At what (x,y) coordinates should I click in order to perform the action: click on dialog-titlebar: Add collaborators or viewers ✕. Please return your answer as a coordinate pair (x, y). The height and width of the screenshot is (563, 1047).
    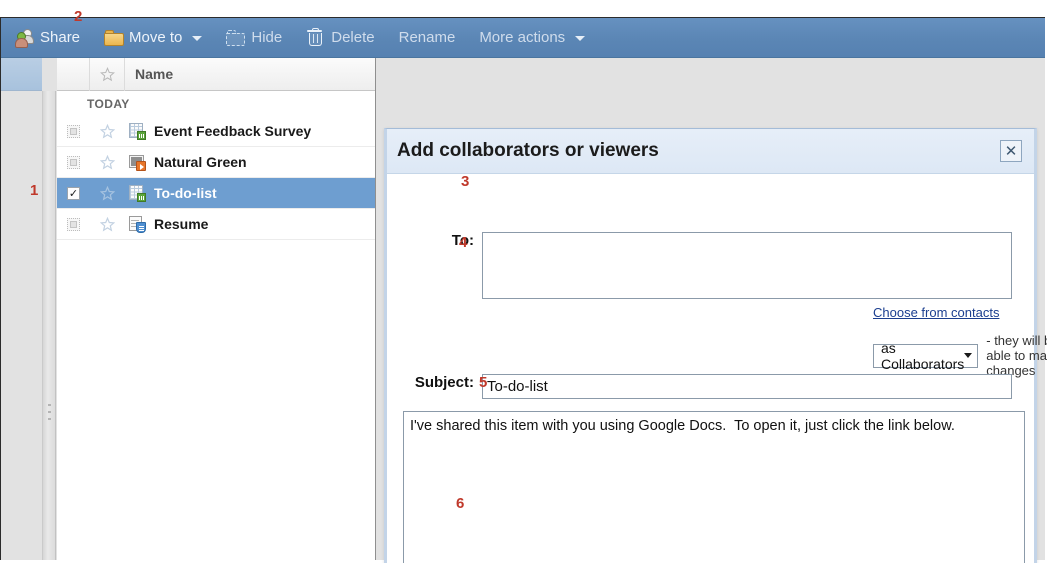
    Looking at the image, I should click on (710, 151).